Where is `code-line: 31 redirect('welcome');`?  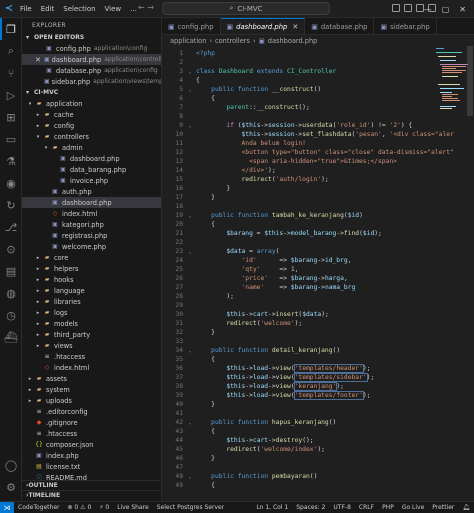
code-line: 31 redirect('welcome'); is located at coordinates (232, 323).